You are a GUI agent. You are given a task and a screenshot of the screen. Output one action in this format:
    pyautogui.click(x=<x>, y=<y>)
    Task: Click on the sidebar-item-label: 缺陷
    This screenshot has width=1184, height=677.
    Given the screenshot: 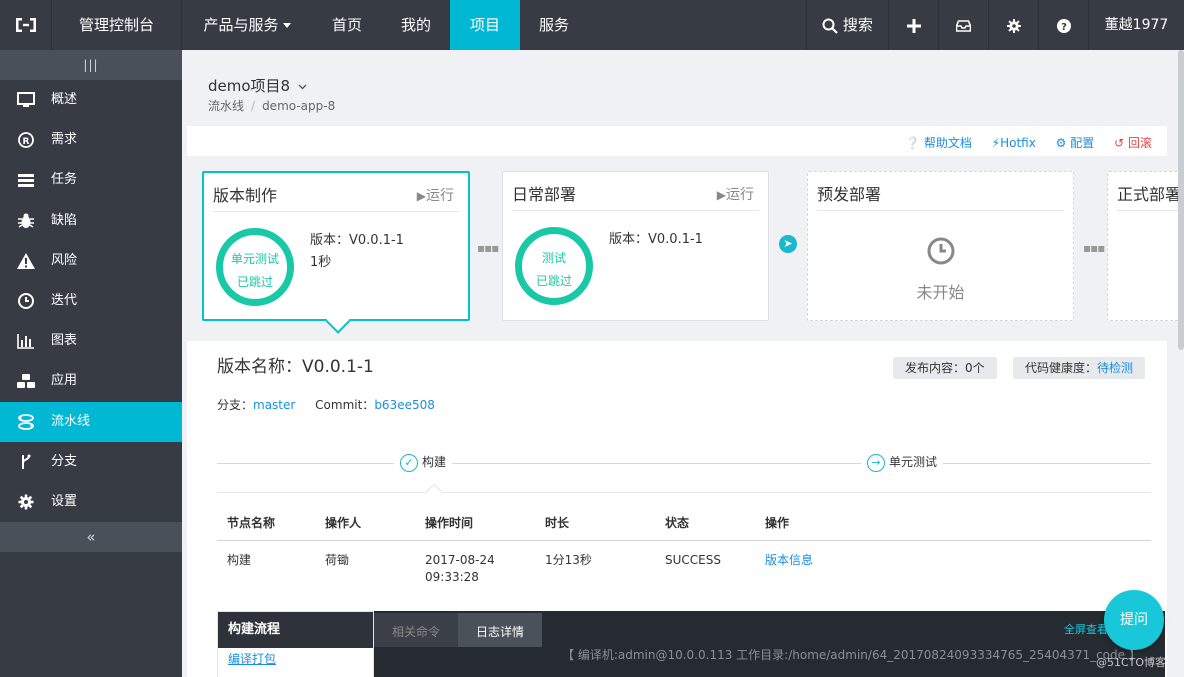 What is the action you would take?
    pyautogui.click(x=64, y=220)
    